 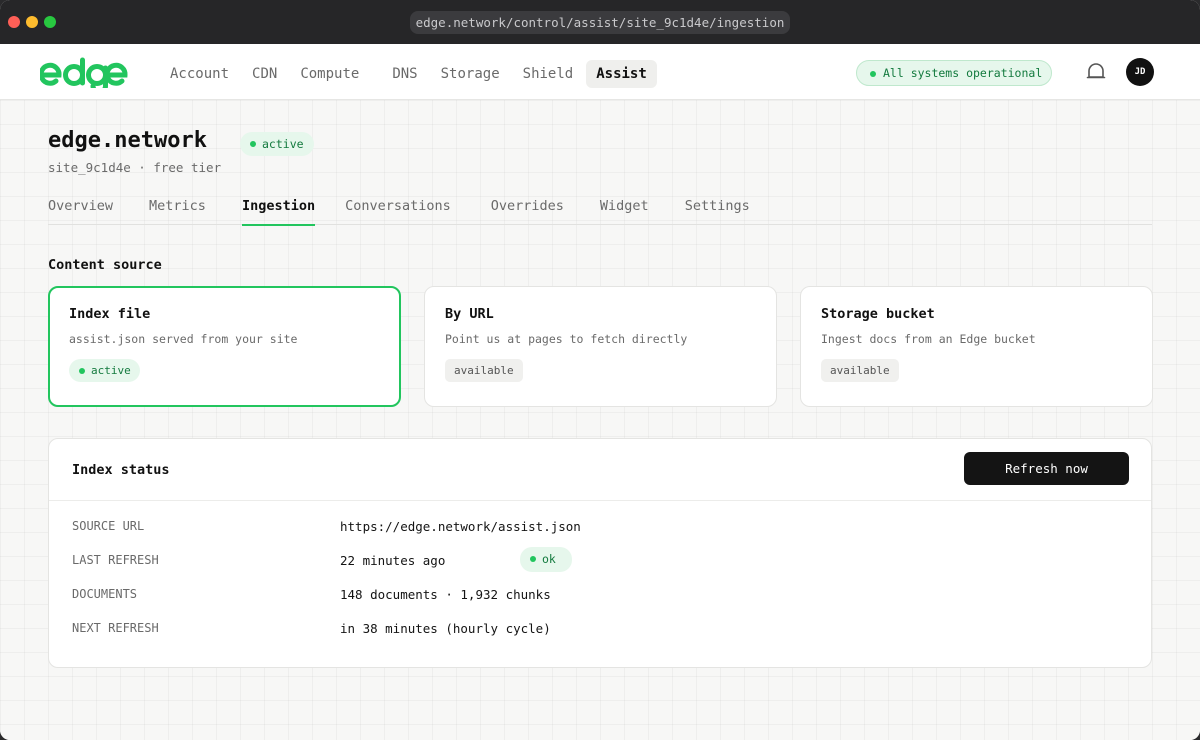 I want to click on card-title: Storage bucket, so click(x=878, y=314).